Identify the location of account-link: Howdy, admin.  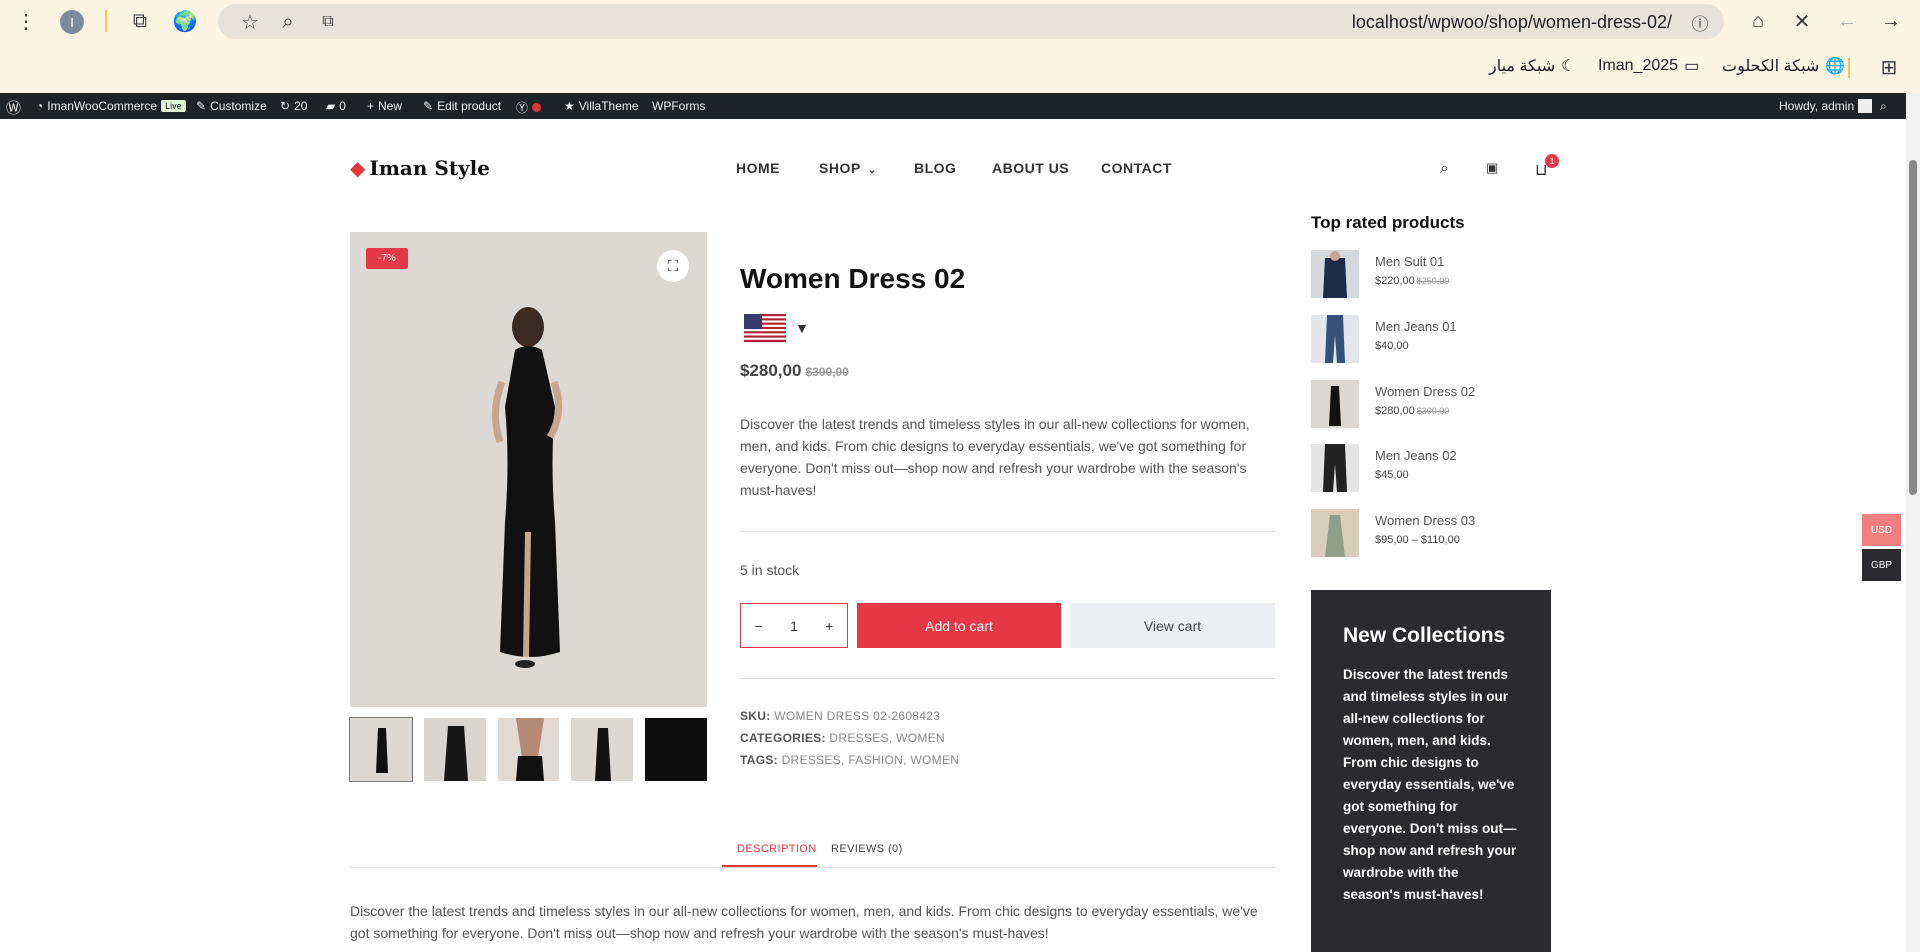
(1826, 106).